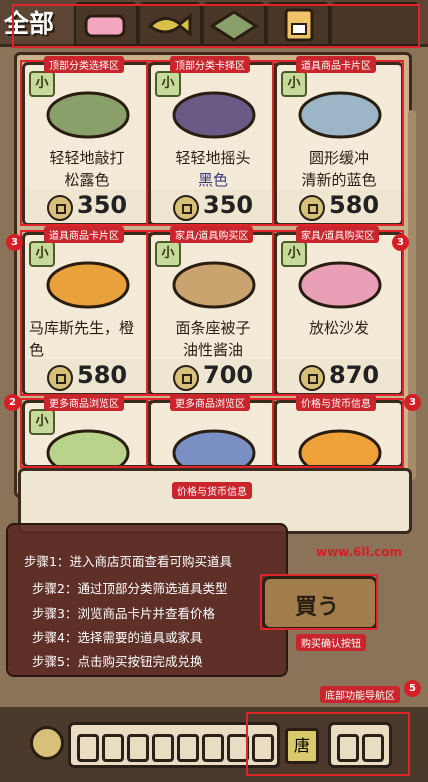  I want to click on annot-card-tag: 顶部分类选择区, so click(84, 64).